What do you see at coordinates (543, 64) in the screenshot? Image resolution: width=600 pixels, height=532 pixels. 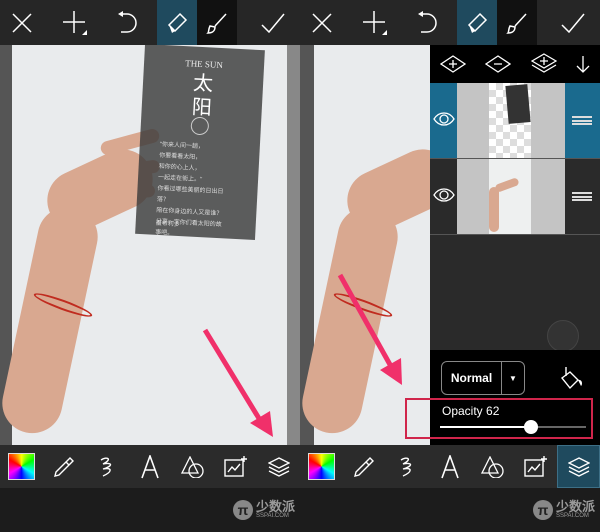 I see `merge-layer-icon` at bounding box center [543, 64].